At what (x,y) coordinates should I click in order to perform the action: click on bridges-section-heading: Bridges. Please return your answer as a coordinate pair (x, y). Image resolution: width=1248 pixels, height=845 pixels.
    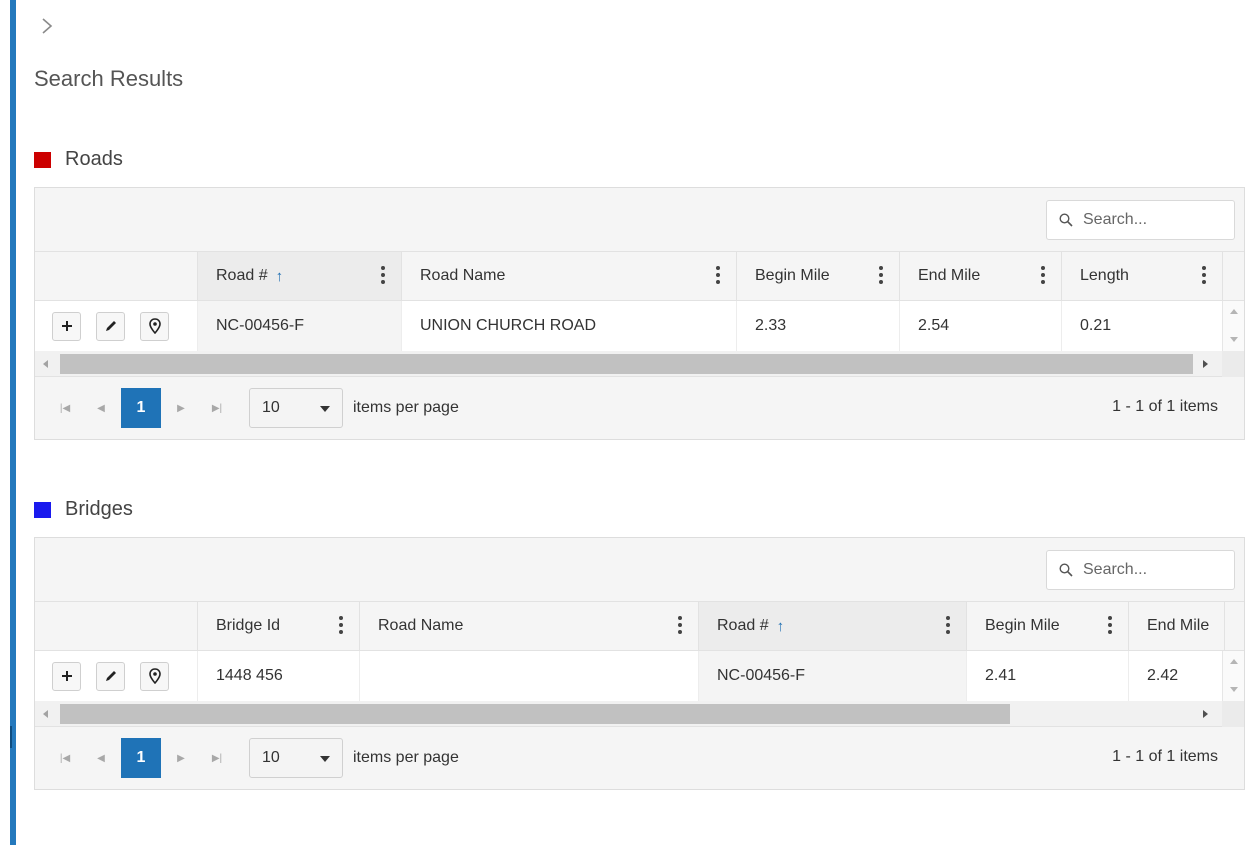
    Looking at the image, I should click on (83, 509).